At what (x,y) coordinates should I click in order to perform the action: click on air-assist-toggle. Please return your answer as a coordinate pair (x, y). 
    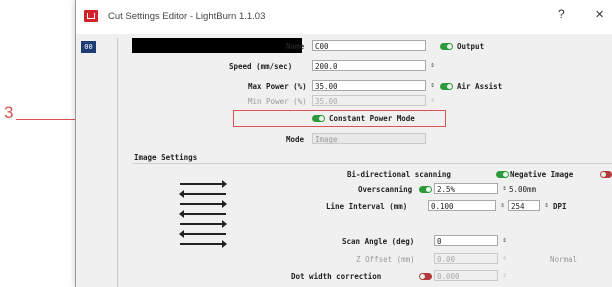
    Looking at the image, I should click on (446, 86).